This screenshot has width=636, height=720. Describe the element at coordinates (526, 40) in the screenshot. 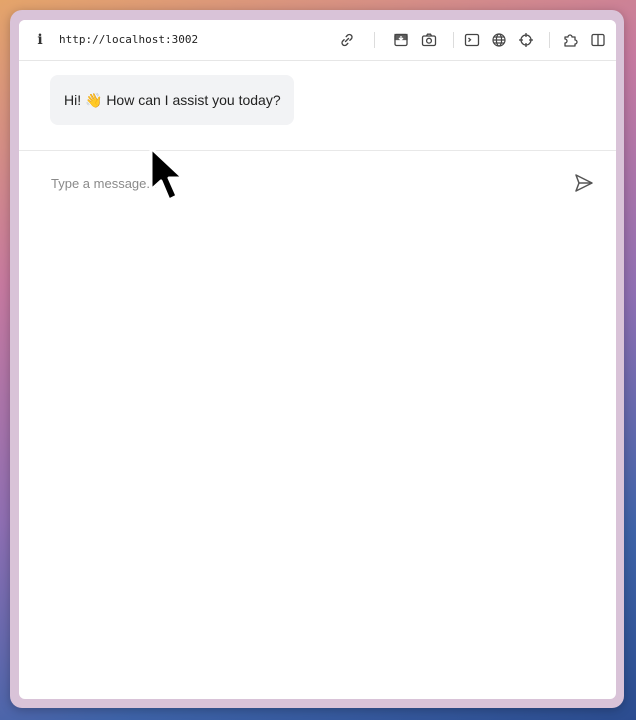

I see `crosshair-icon` at that location.